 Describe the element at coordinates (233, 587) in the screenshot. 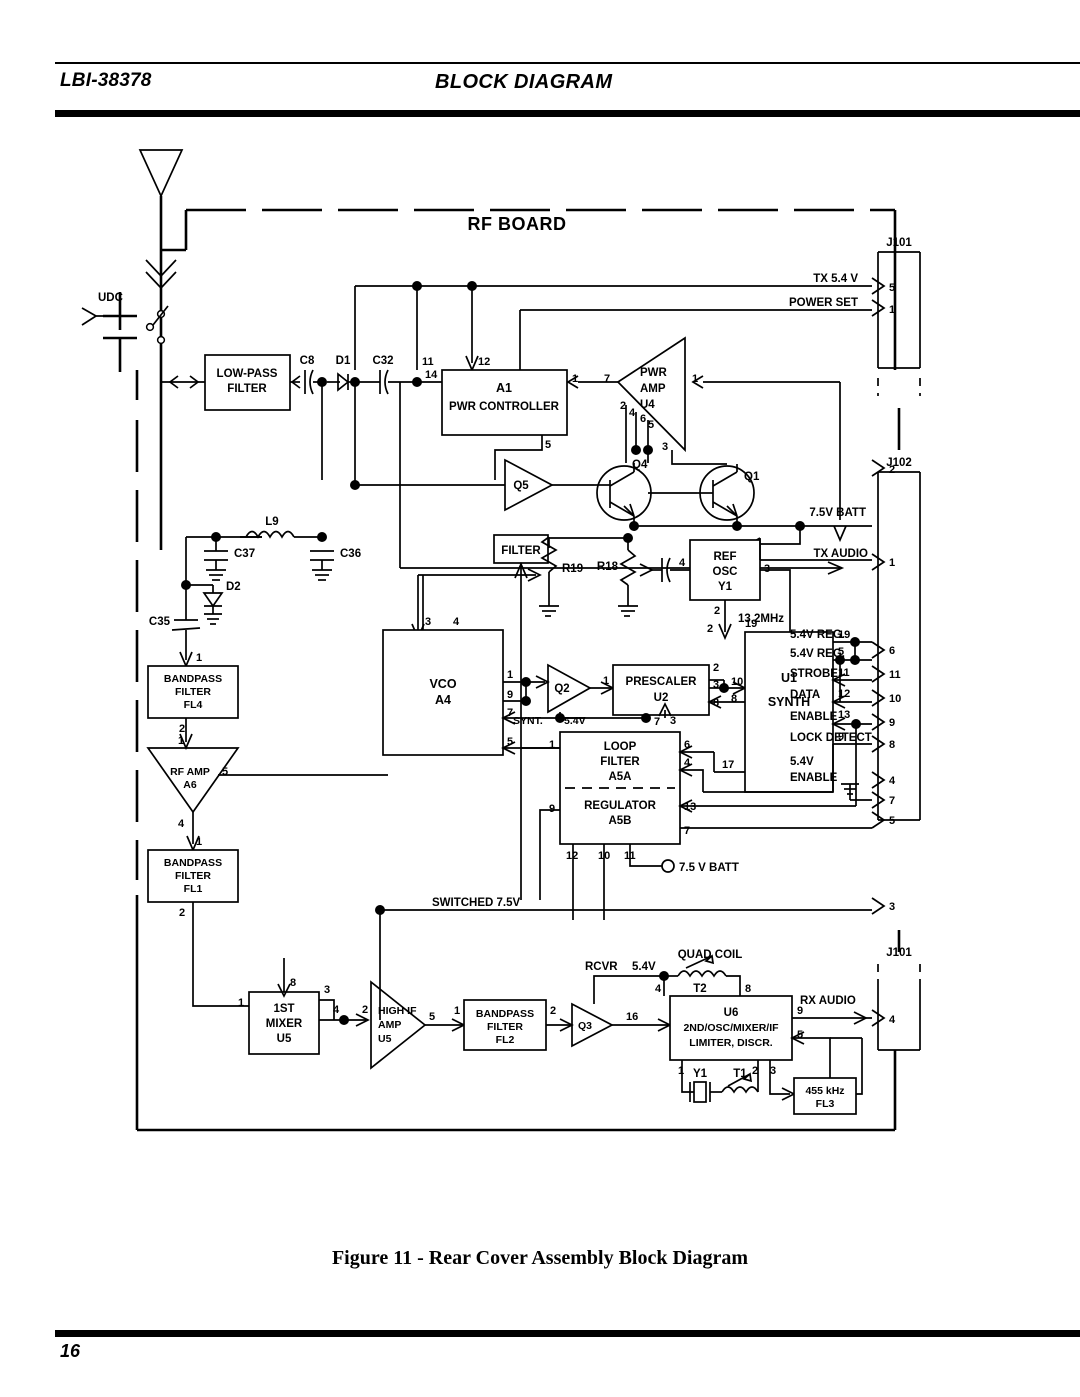

I see `component-d2: D2` at that location.